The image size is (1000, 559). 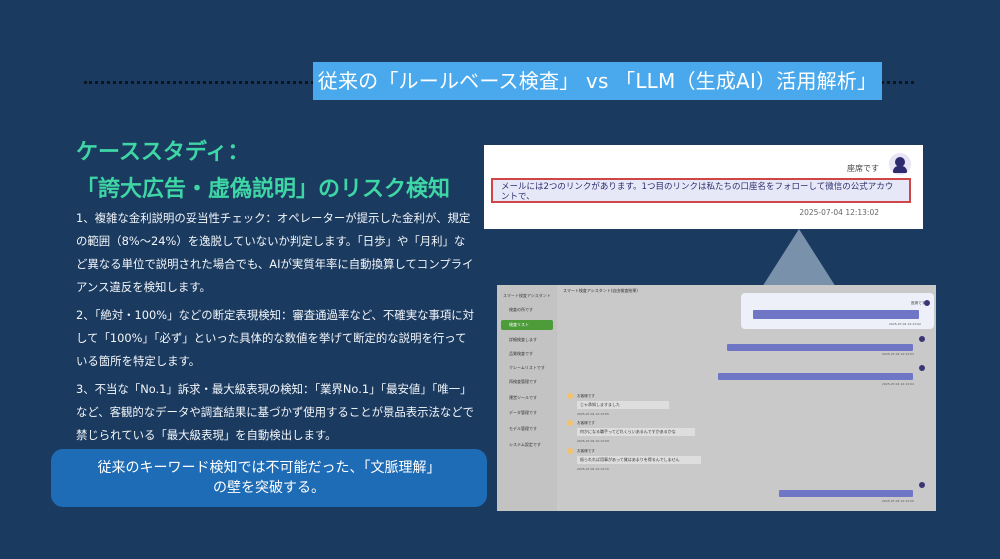 What do you see at coordinates (527, 310) in the screenshot?
I see `sidebar-item-home: 検査の所です` at bounding box center [527, 310].